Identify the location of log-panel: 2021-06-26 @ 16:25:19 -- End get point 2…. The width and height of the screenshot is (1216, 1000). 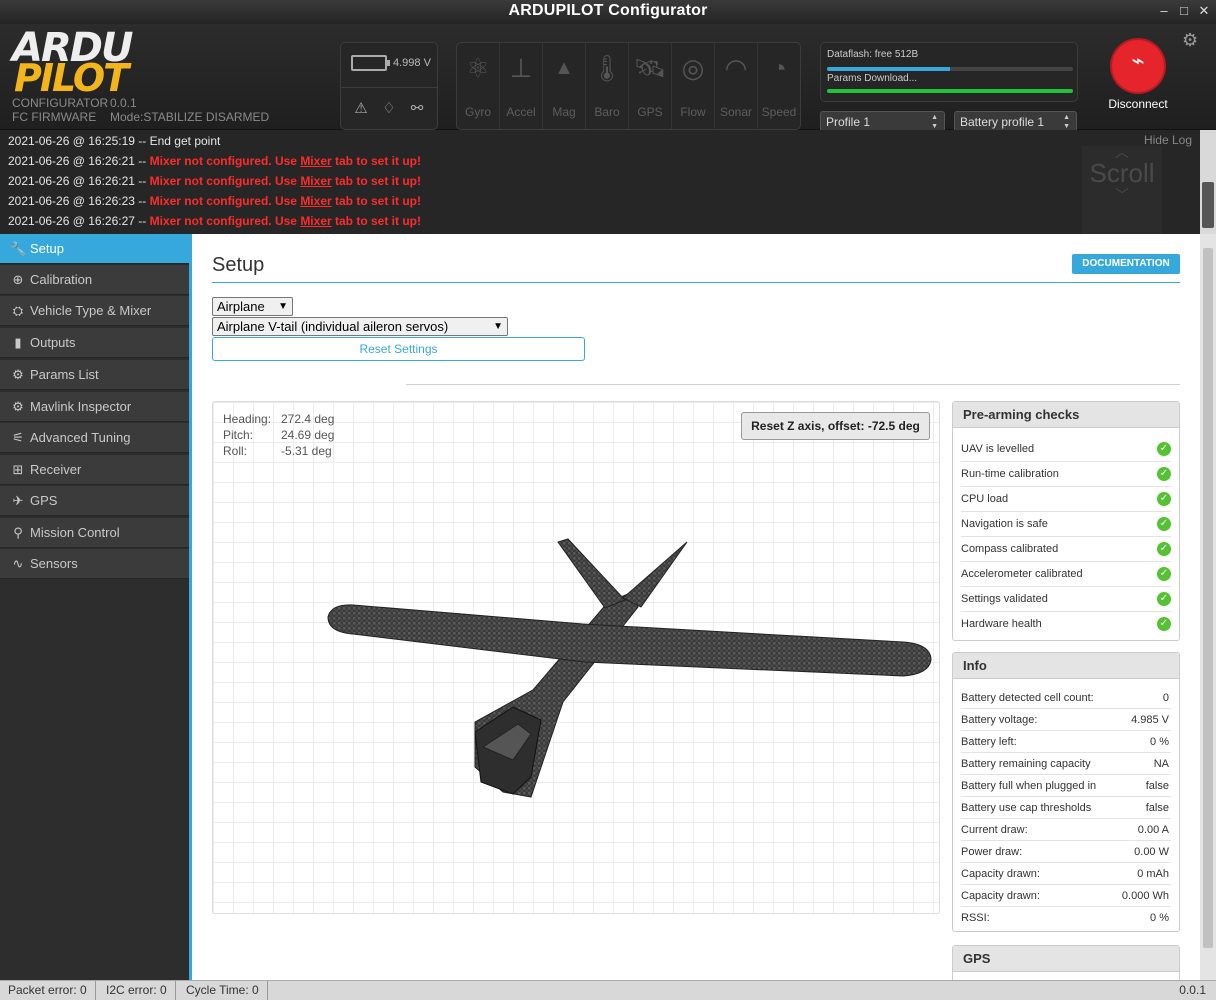
(600, 182).